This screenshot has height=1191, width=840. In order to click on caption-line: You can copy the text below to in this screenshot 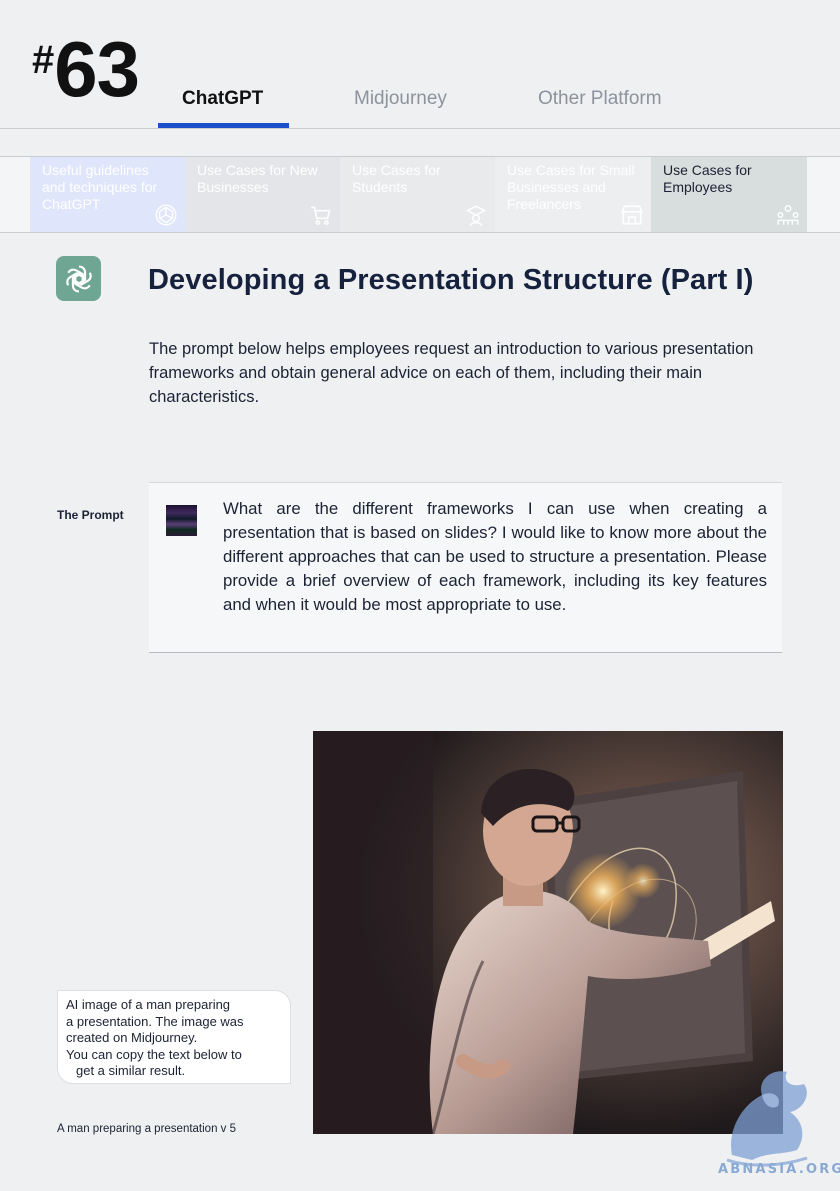, I will do `click(154, 1054)`.